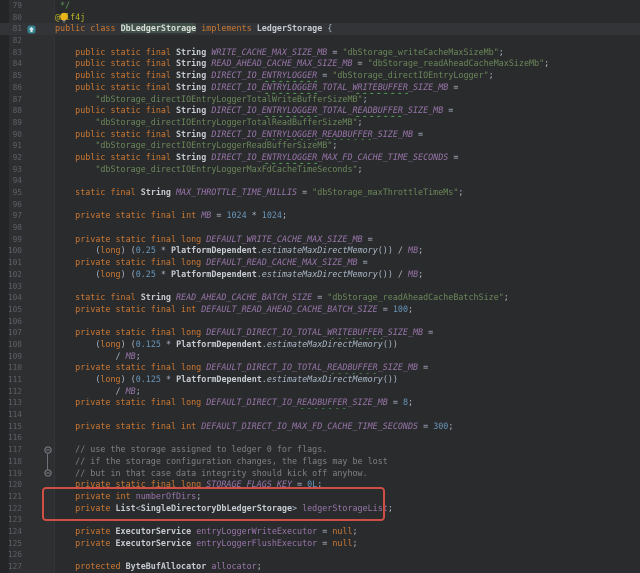 The image size is (640, 573). What do you see at coordinates (11, 392) in the screenshot?
I see `line-number: 112` at bounding box center [11, 392].